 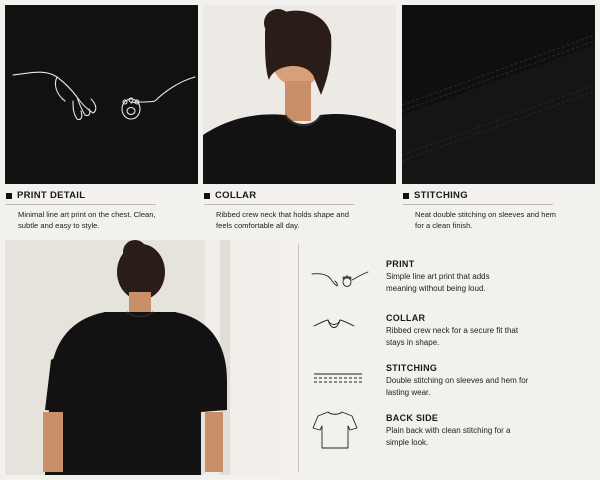 I want to click on model-collar-illustration, so click(x=299, y=96).